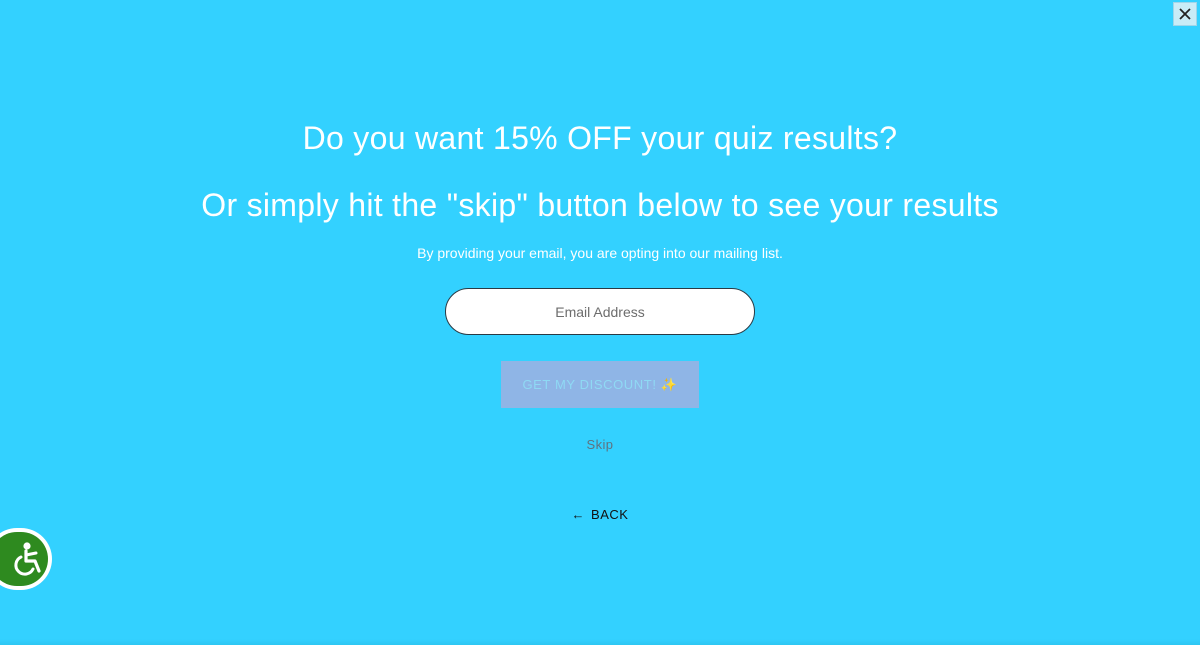  Describe the element at coordinates (600, 138) in the screenshot. I see `popup-headline: Do you want 15% OFF your quiz results?` at that location.